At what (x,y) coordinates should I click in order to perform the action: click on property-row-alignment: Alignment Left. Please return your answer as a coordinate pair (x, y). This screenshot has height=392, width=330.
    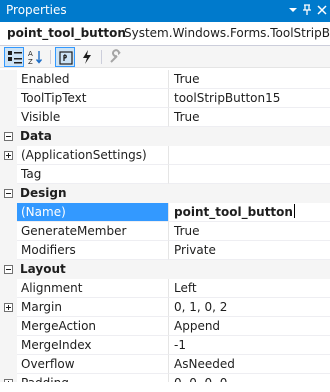
    Looking at the image, I should click on (165, 288).